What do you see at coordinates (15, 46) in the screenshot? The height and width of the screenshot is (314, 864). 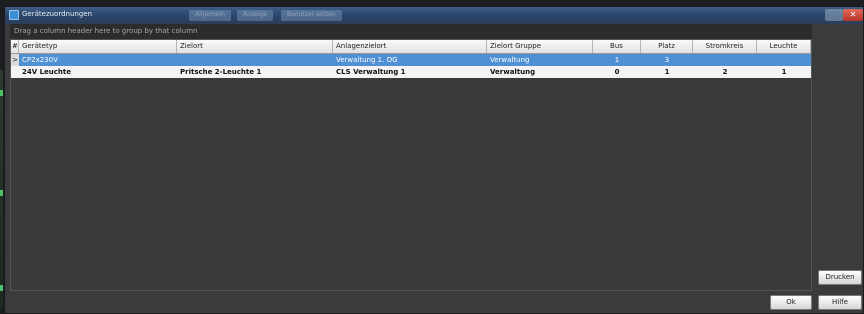 I see `column-header-indicator: #` at bounding box center [15, 46].